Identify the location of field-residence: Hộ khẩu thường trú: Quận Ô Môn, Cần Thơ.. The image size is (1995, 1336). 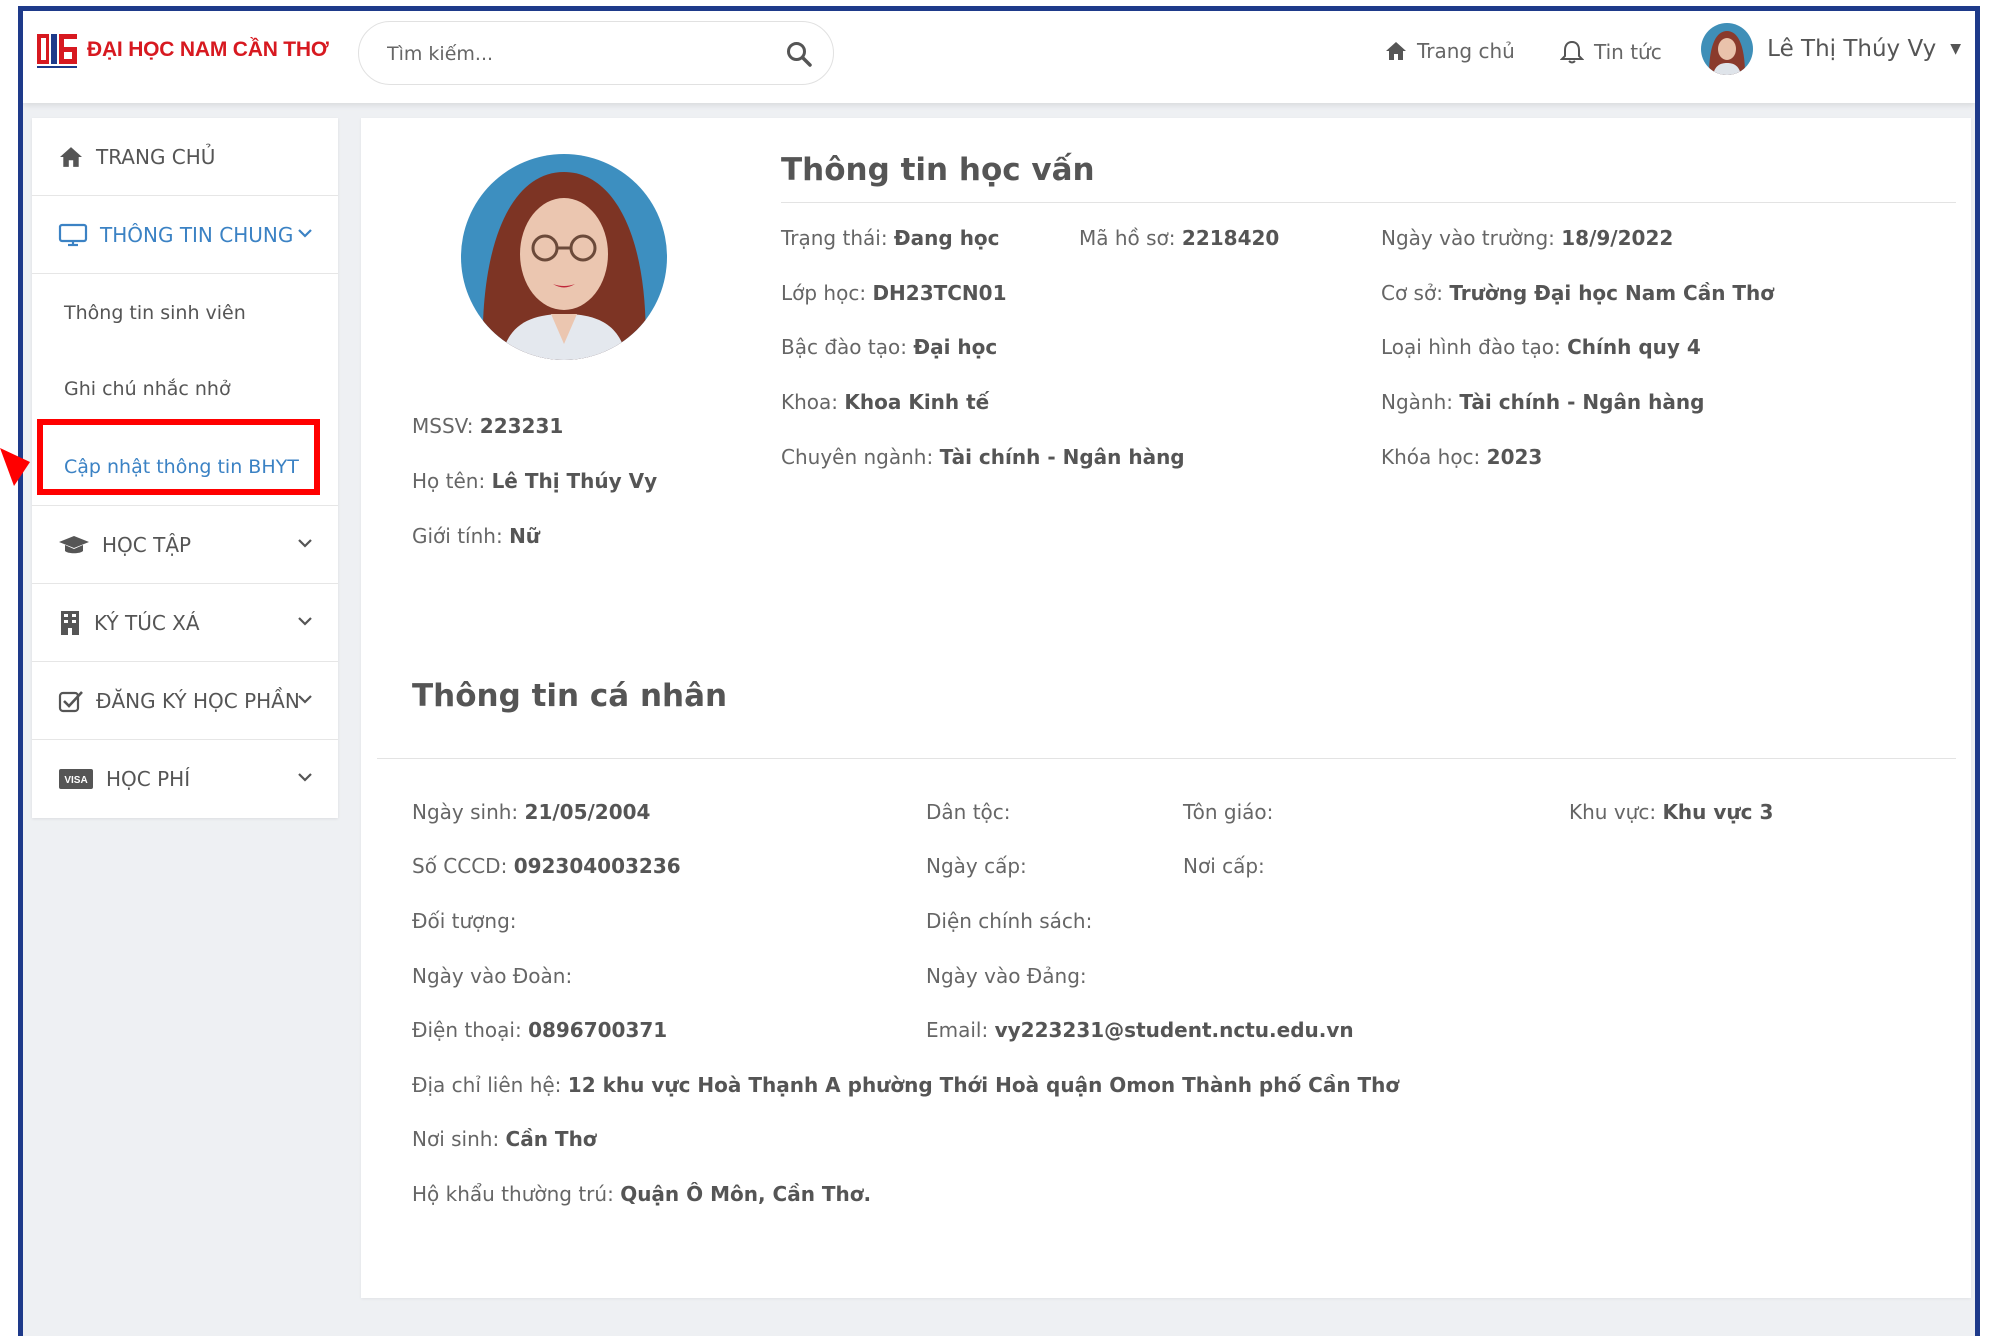
(642, 1194).